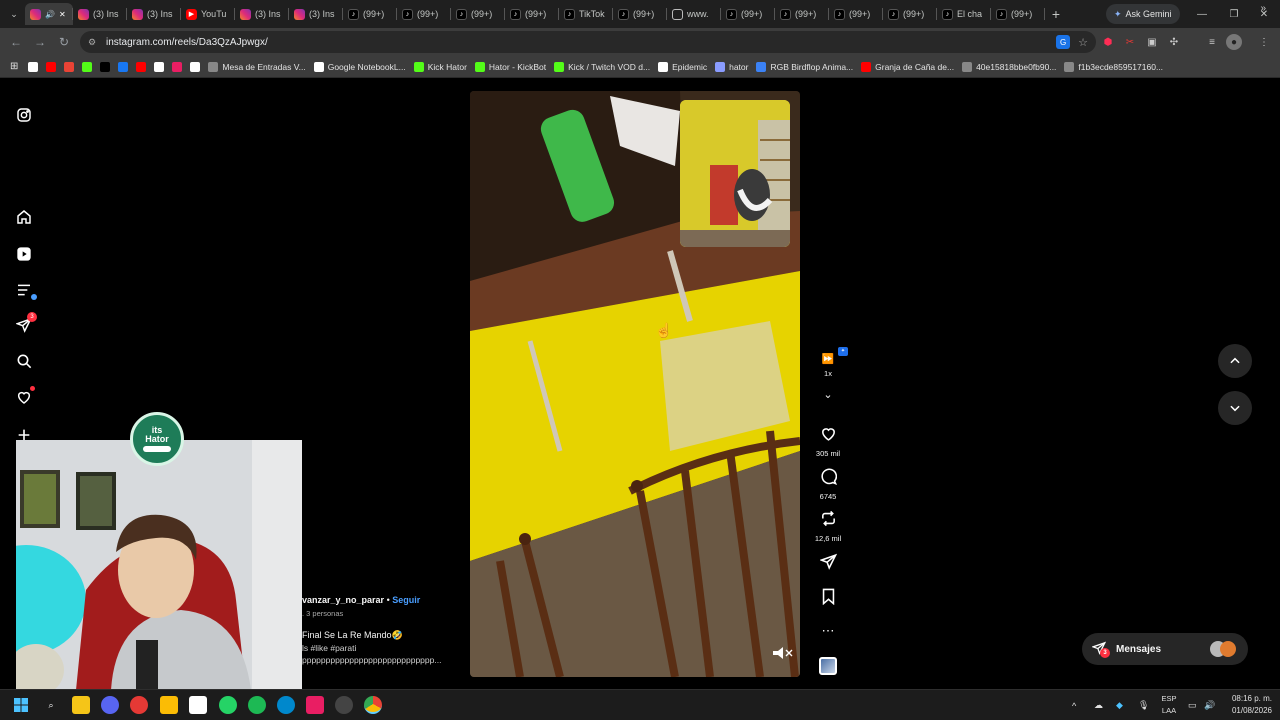 The width and height of the screenshot is (1280, 720). Describe the element at coordinates (94, 42) in the screenshot. I see `site-info-icon: ⚙` at that location.